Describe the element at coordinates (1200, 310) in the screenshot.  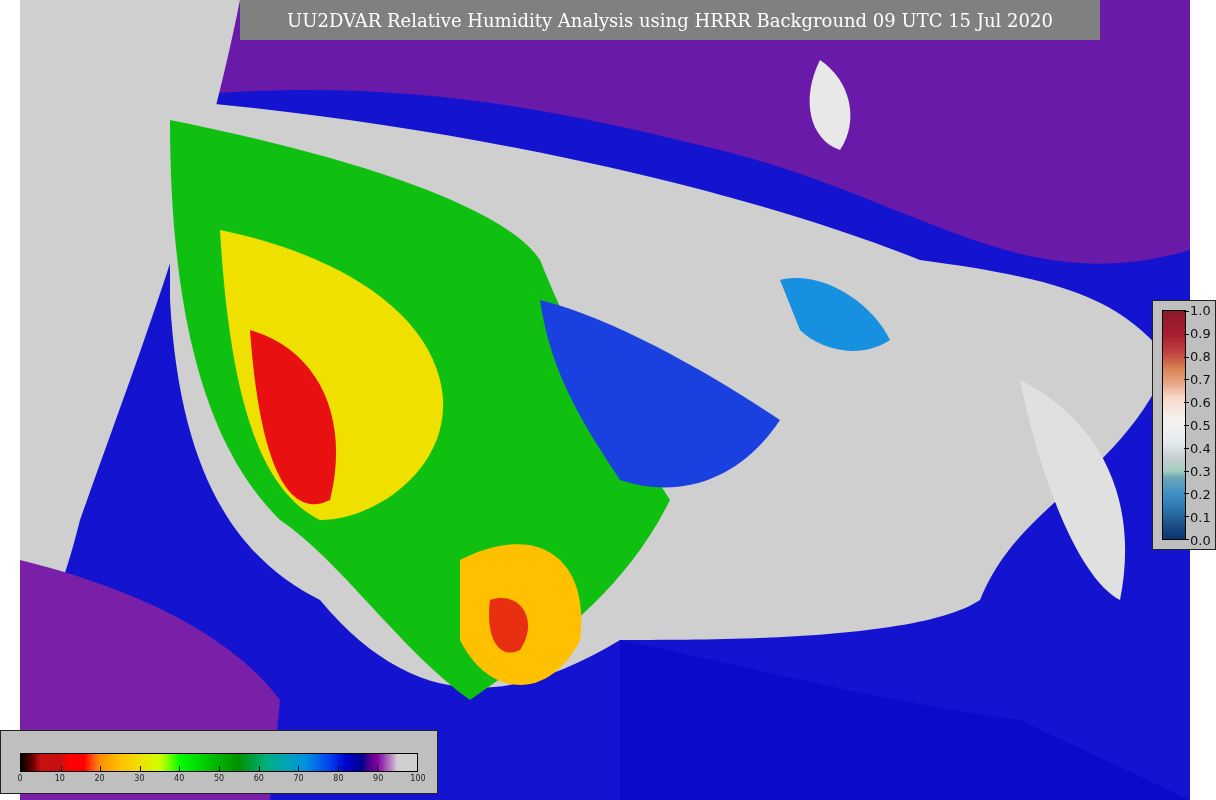
I see `tick-label: 1.0` at that location.